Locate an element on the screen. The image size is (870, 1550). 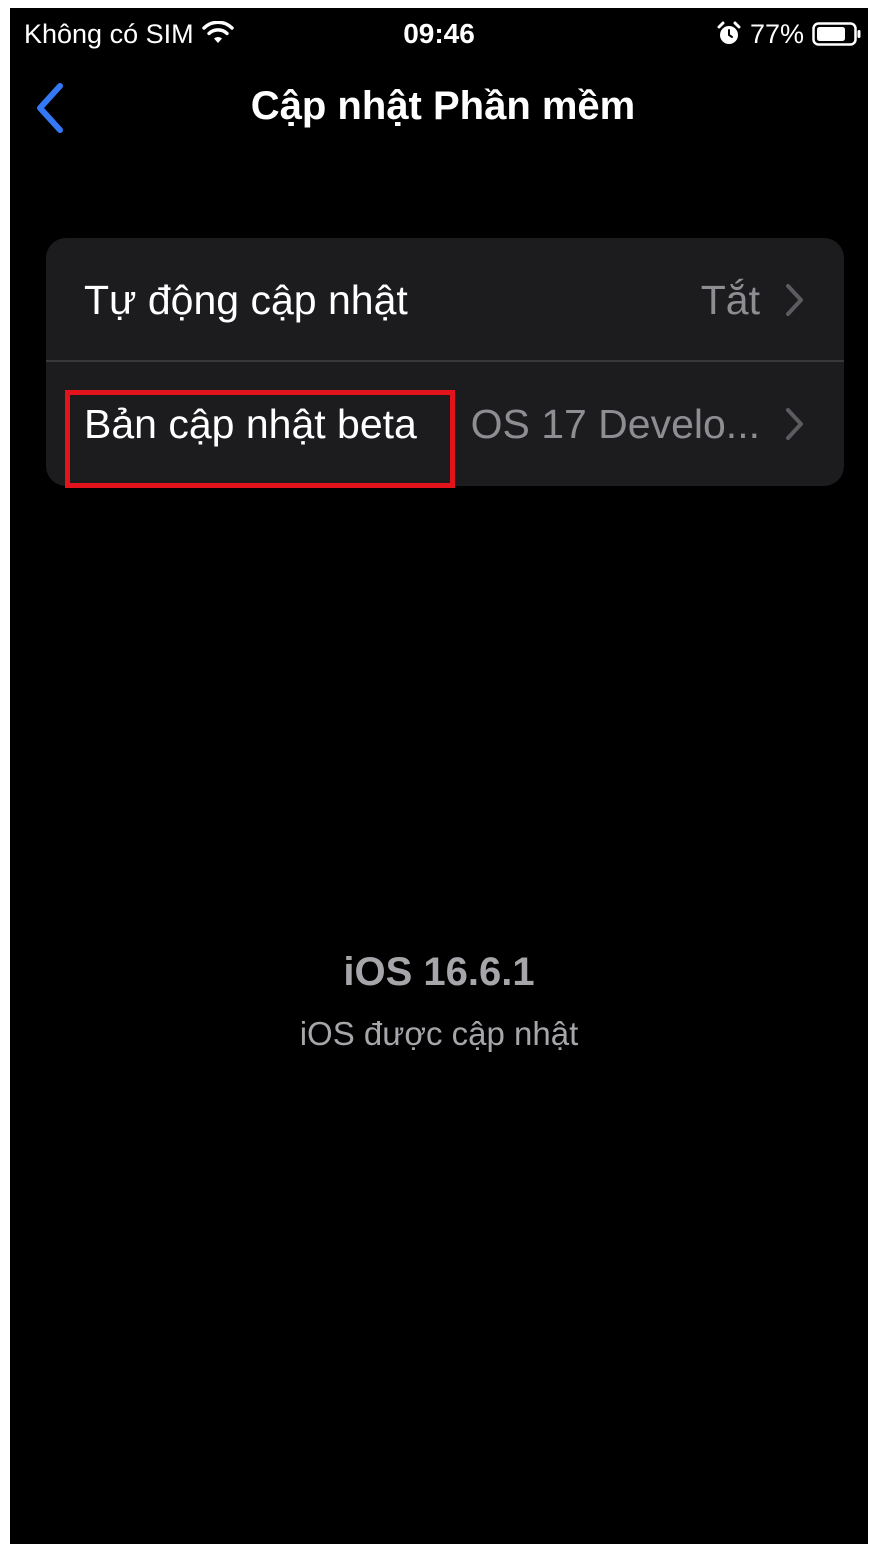
auto-update-row: Tự động cập nhật Tắt is located at coordinates (445, 300).